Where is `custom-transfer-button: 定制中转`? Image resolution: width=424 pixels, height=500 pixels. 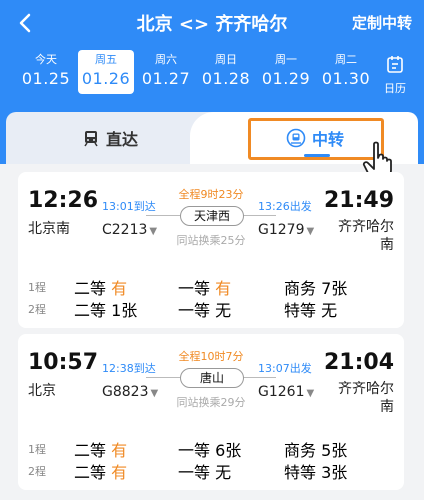
custom-transfer-button: 定制中转 is located at coordinates (382, 22).